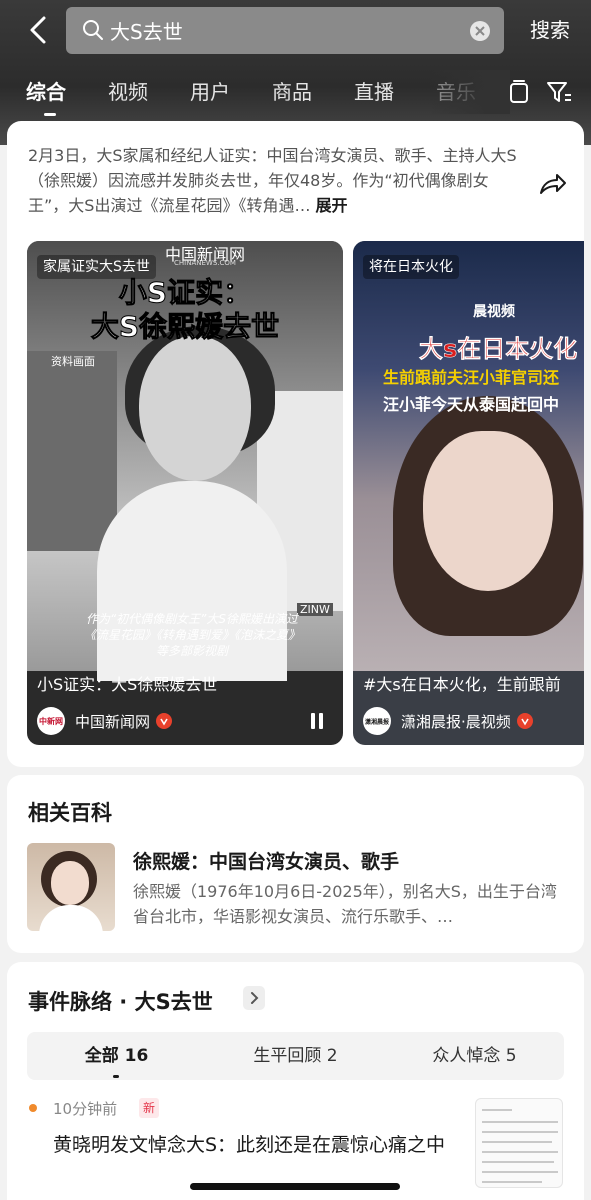 The image size is (591, 1200). Describe the element at coordinates (374, 92) in the screenshot. I see `tab-live: 直播` at that location.